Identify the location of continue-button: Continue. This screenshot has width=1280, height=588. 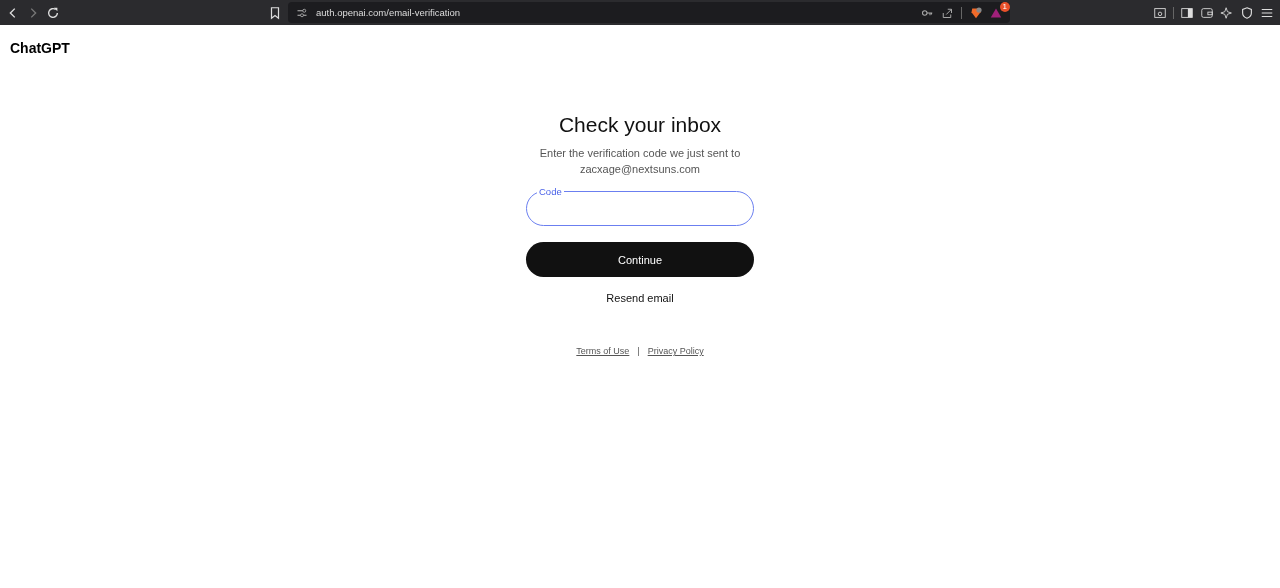
(640, 259).